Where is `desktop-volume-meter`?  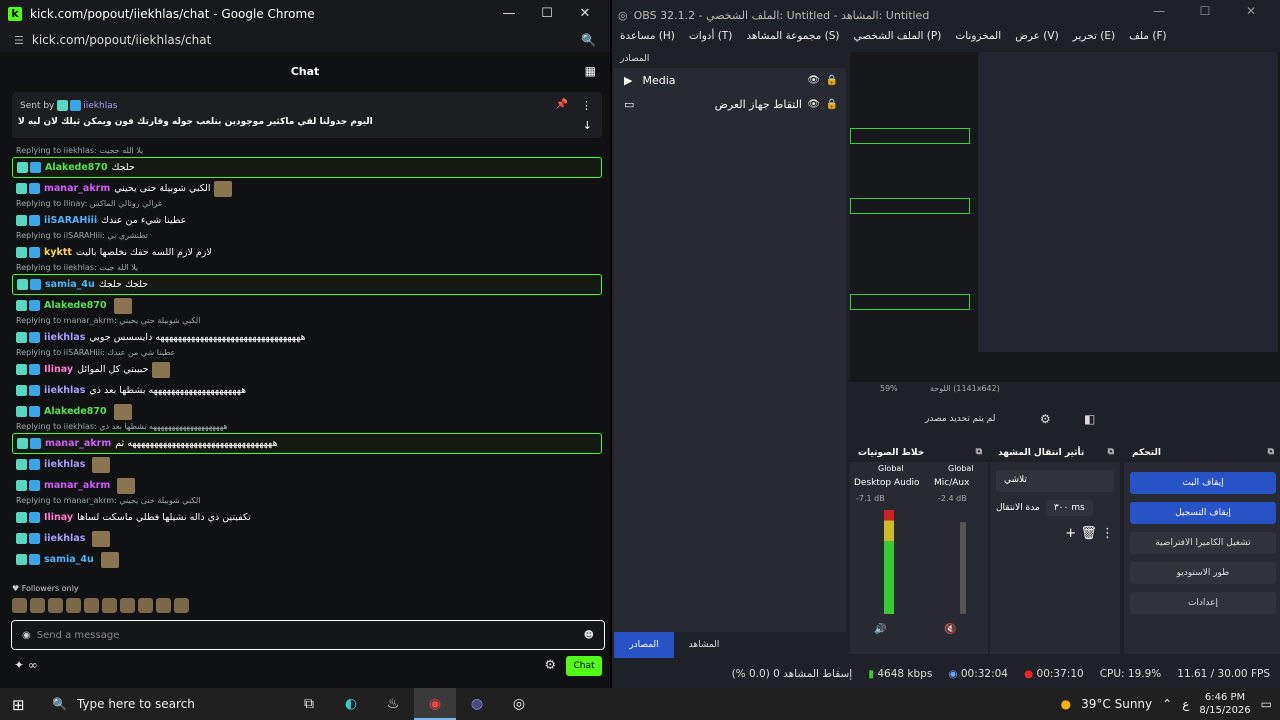 desktop-volume-meter is located at coordinates (889, 562).